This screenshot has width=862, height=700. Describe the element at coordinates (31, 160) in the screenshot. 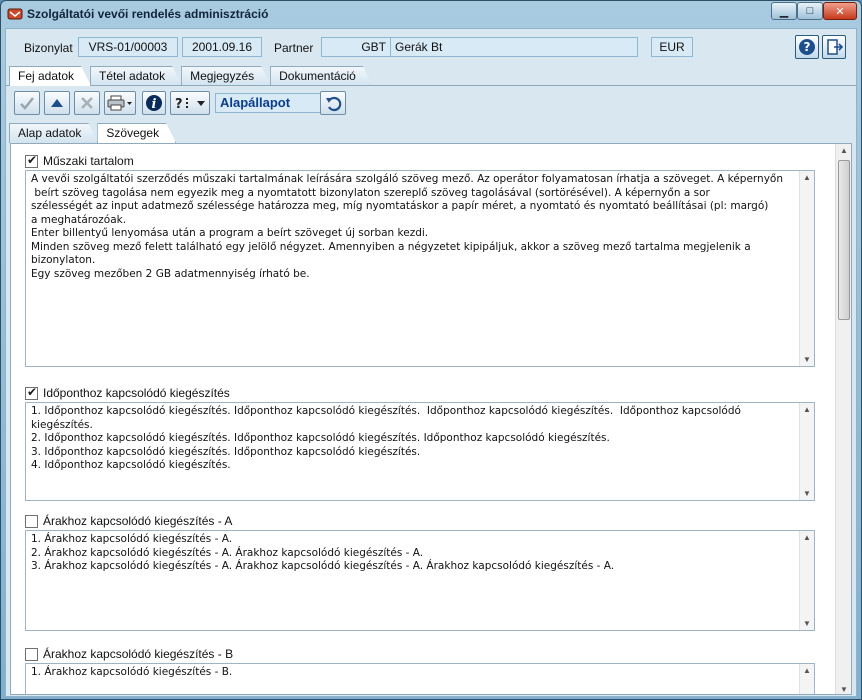

I see `technical-content-checkbox` at that location.